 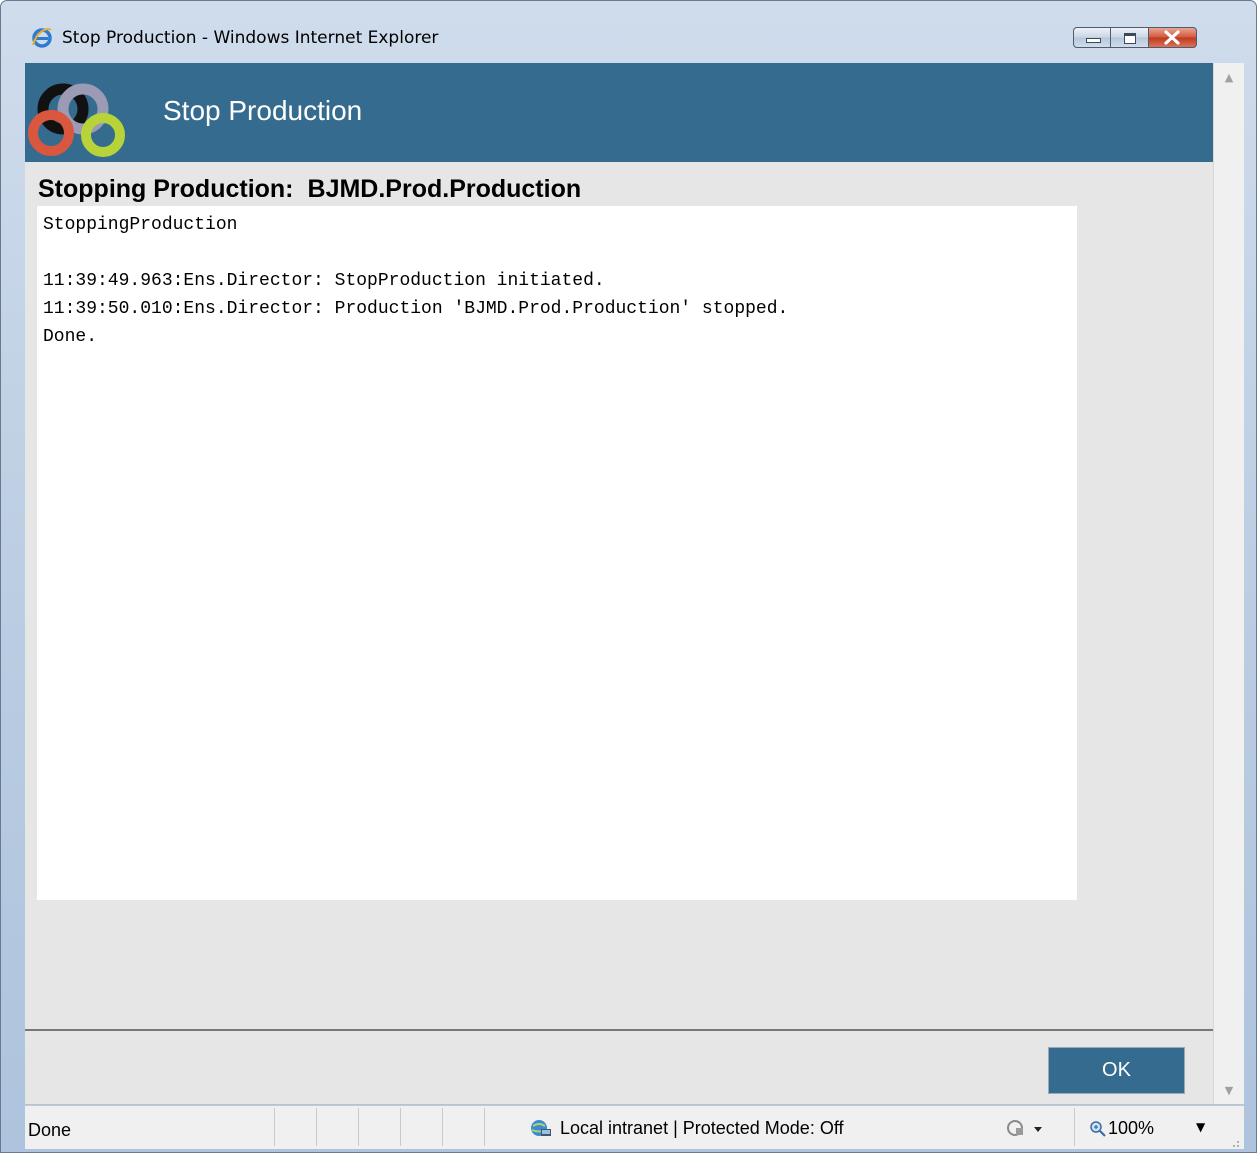 What do you see at coordinates (1116, 1070) in the screenshot?
I see `ok-button: OK` at bounding box center [1116, 1070].